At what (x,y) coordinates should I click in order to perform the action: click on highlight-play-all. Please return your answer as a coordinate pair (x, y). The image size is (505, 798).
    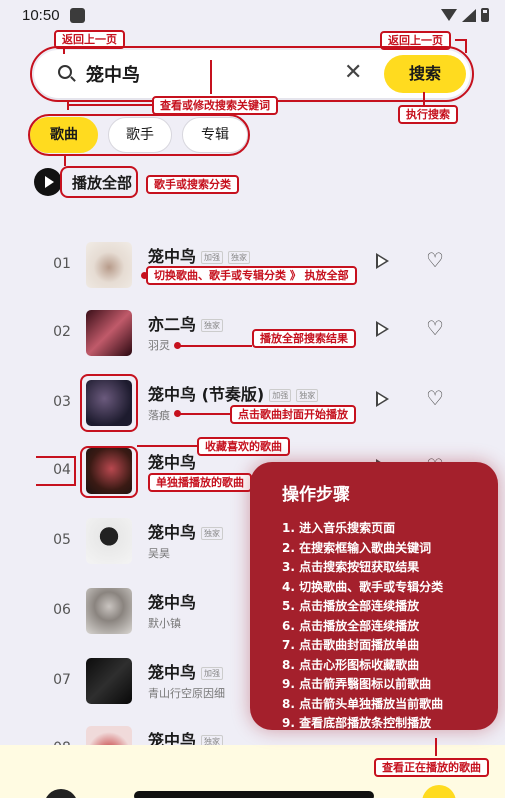
    Looking at the image, I should click on (99, 182).